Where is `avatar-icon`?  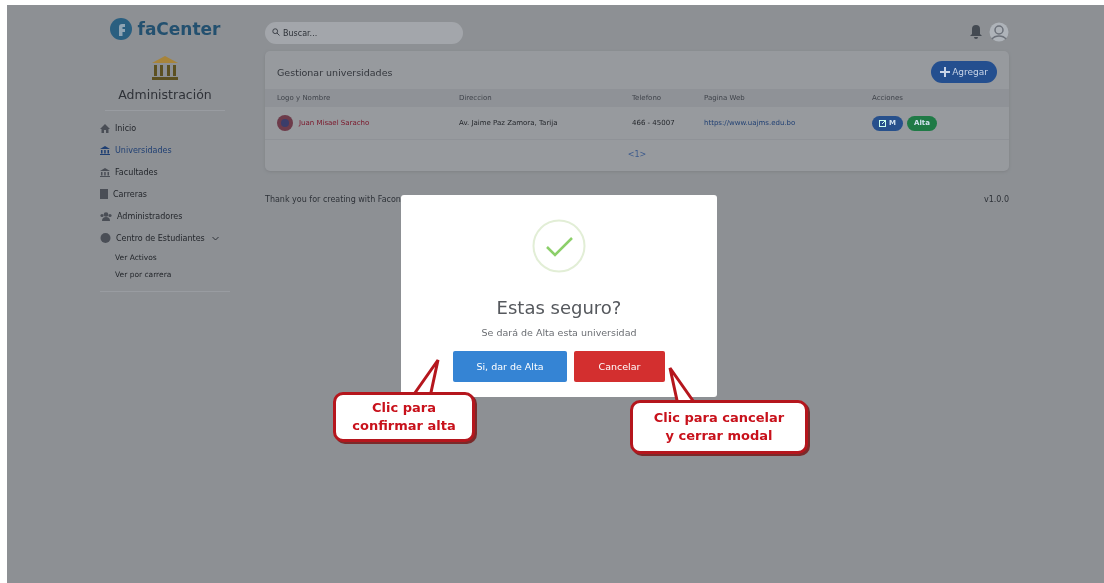 avatar-icon is located at coordinates (999, 31).